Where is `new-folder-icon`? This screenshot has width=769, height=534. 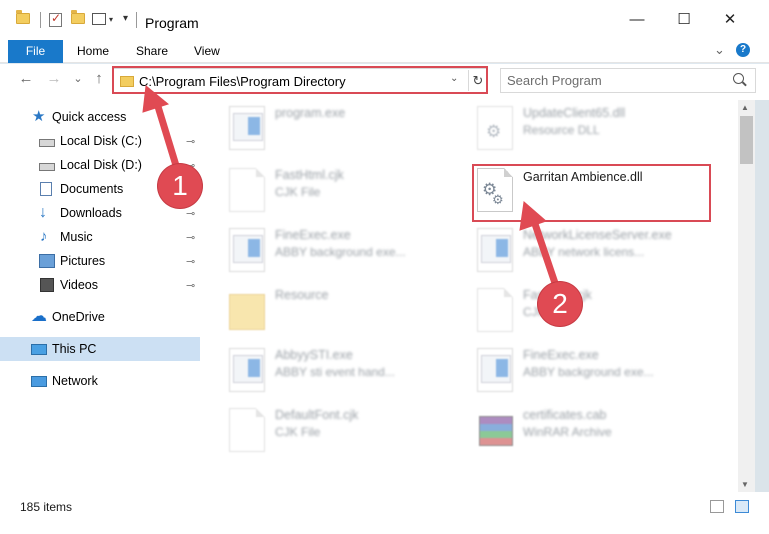 new-folder-icon is located at coordinates (78, 17).